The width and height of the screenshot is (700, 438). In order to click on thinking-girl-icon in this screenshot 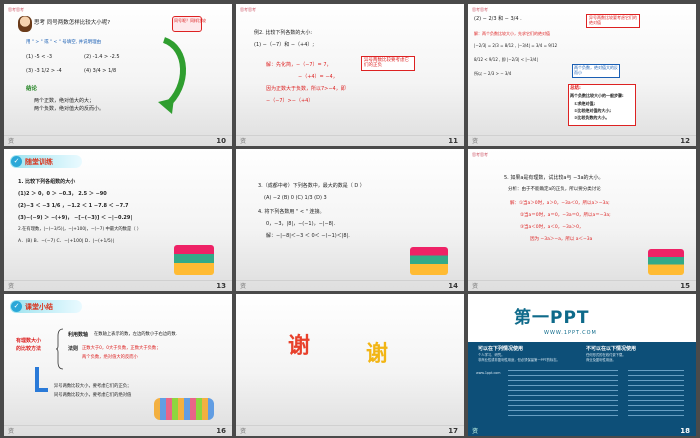, I will do `click(25, 24)`.